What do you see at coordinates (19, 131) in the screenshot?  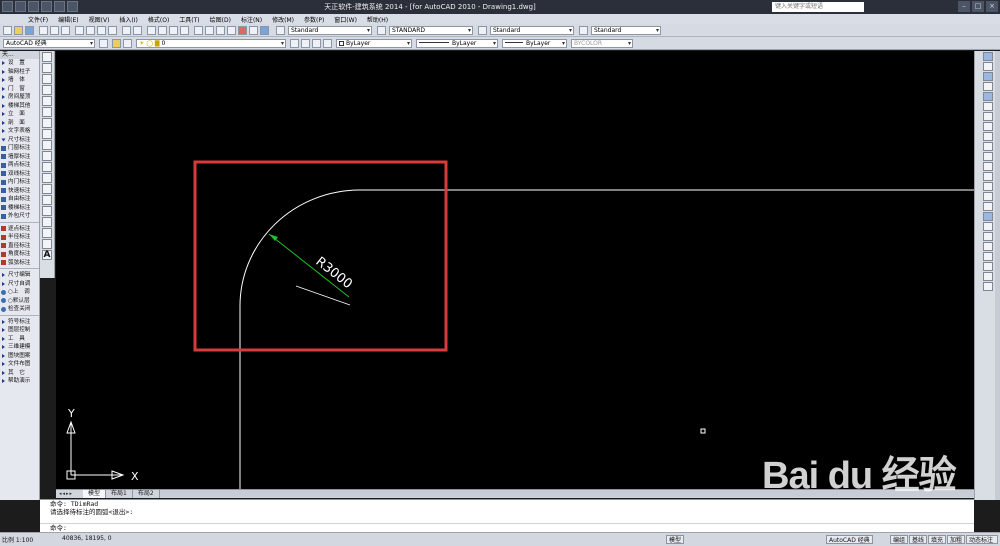 I see `palette-item: 文字表格` at bounding box center [19, 131].